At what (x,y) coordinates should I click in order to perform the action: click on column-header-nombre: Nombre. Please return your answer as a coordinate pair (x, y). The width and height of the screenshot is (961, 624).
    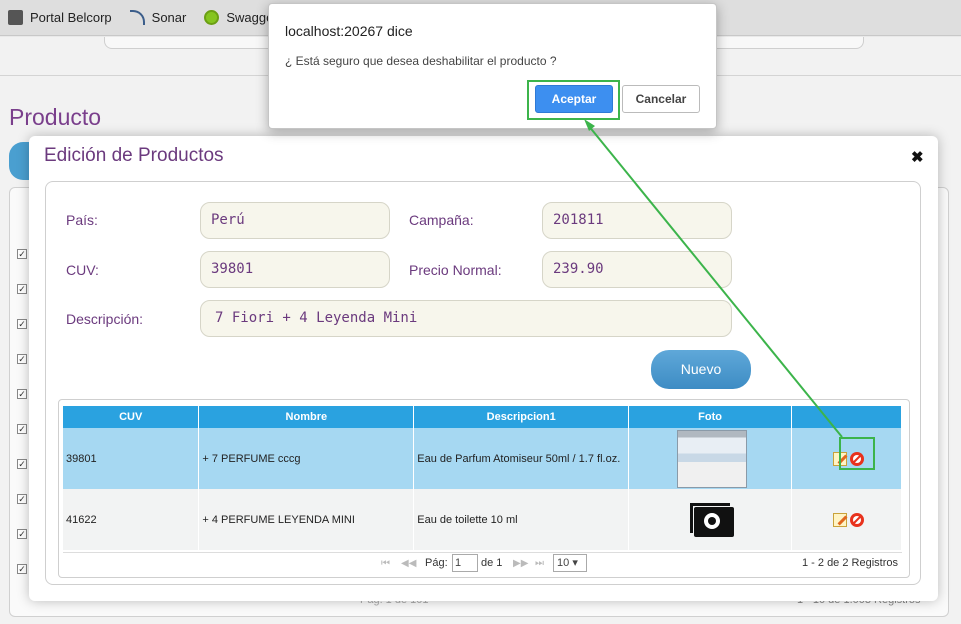
    Looking at the image, I should click on (306, 417).